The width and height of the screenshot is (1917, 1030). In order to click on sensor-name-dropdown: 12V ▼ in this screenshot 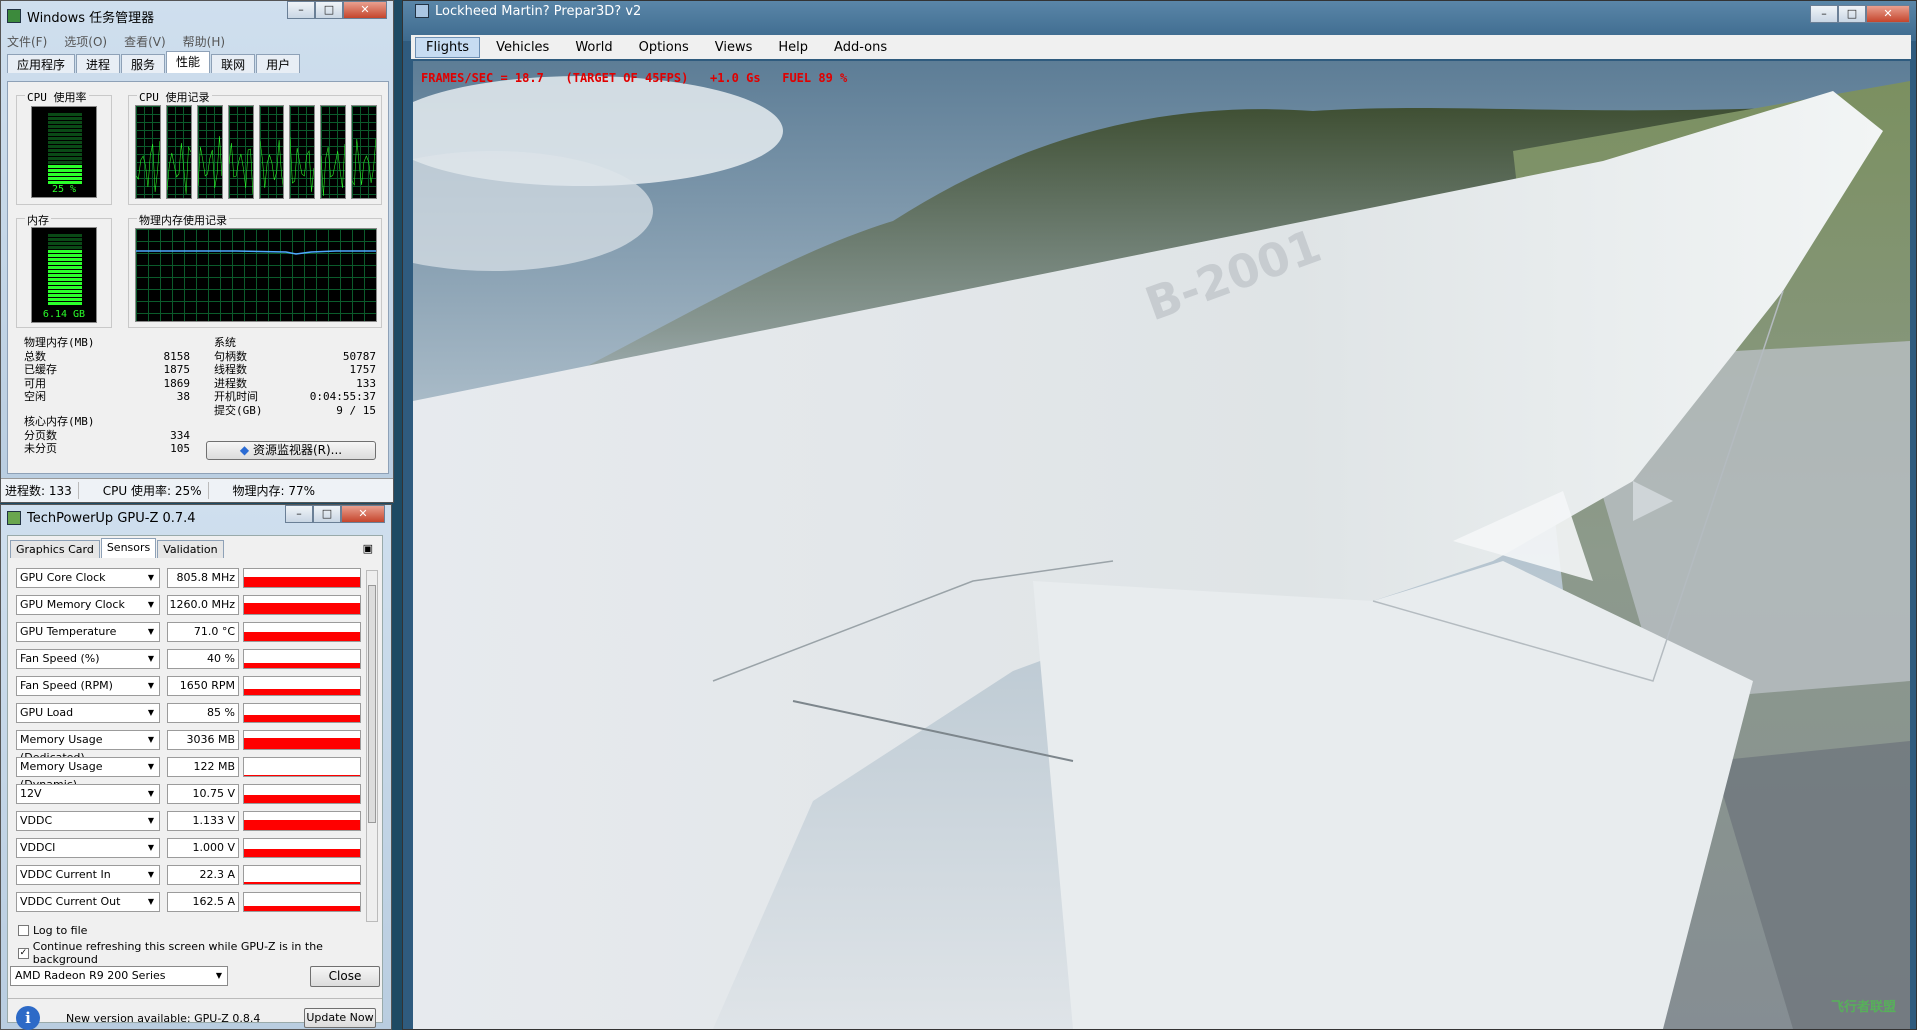, I will do `click(88, 794)`.